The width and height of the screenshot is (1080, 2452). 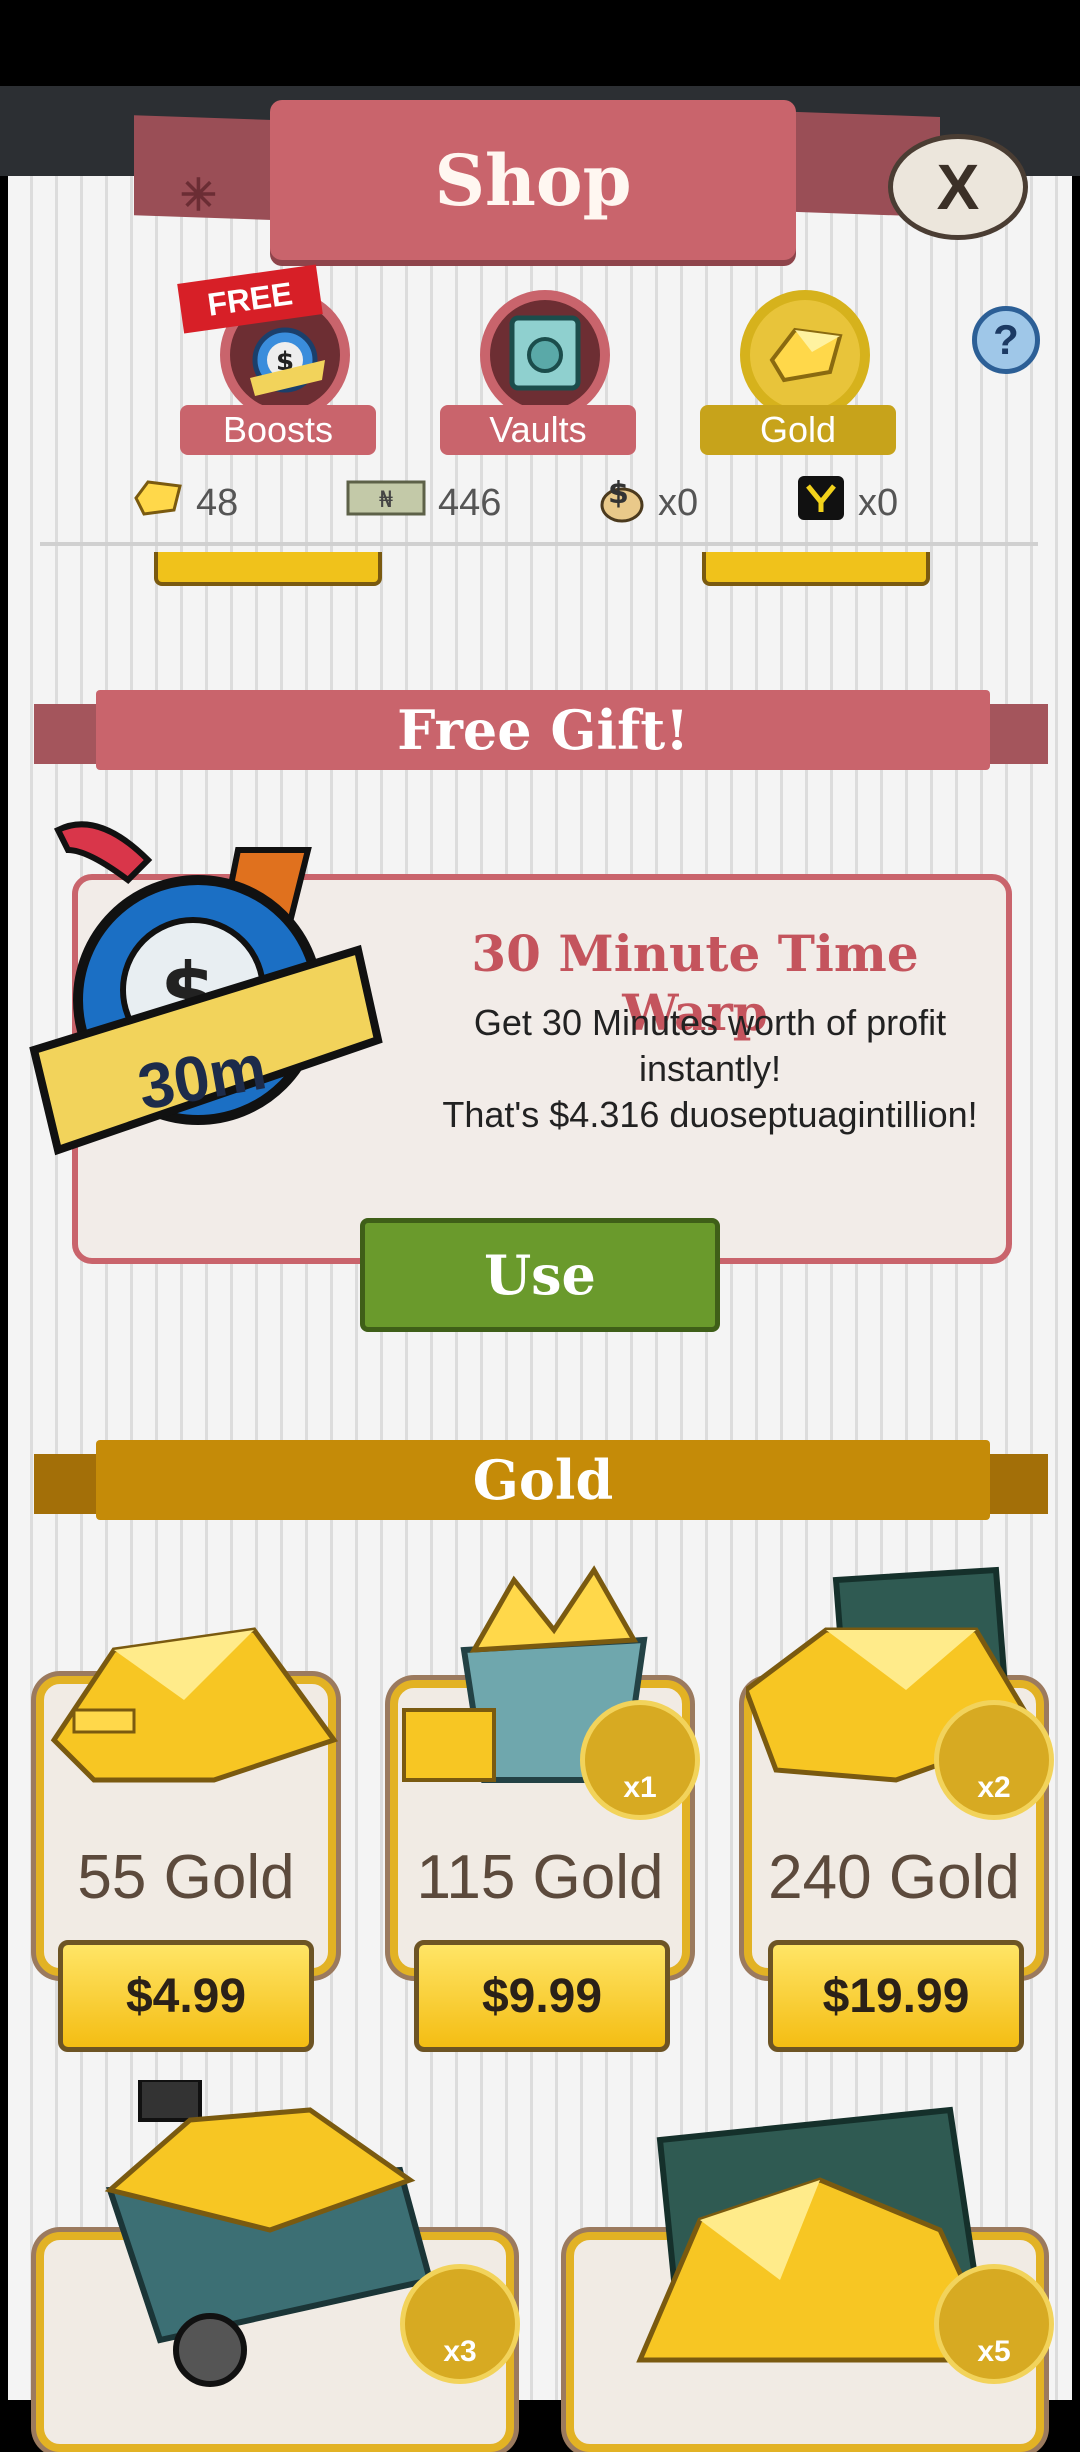 What do you see at coordinates (186, 1996) in the screenshot?
I see `price-button: $4.99` at bounding box center [186, 1996].